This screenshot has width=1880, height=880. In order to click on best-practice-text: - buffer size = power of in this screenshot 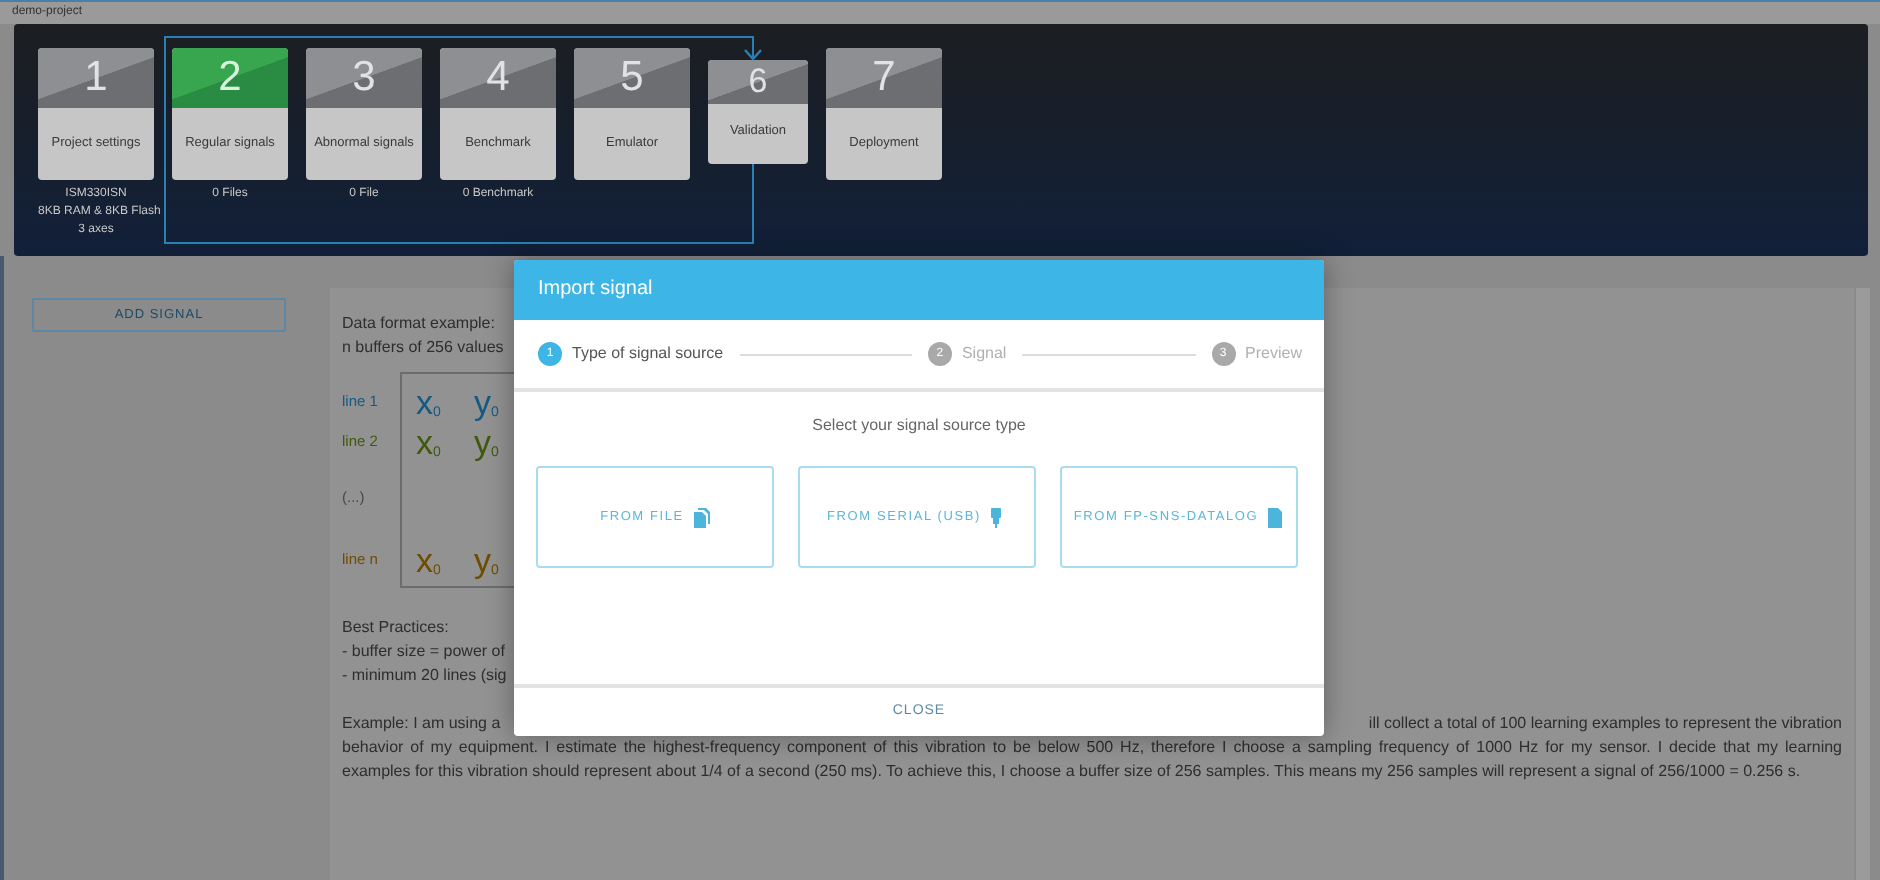, I will do `click(423, 652)`.